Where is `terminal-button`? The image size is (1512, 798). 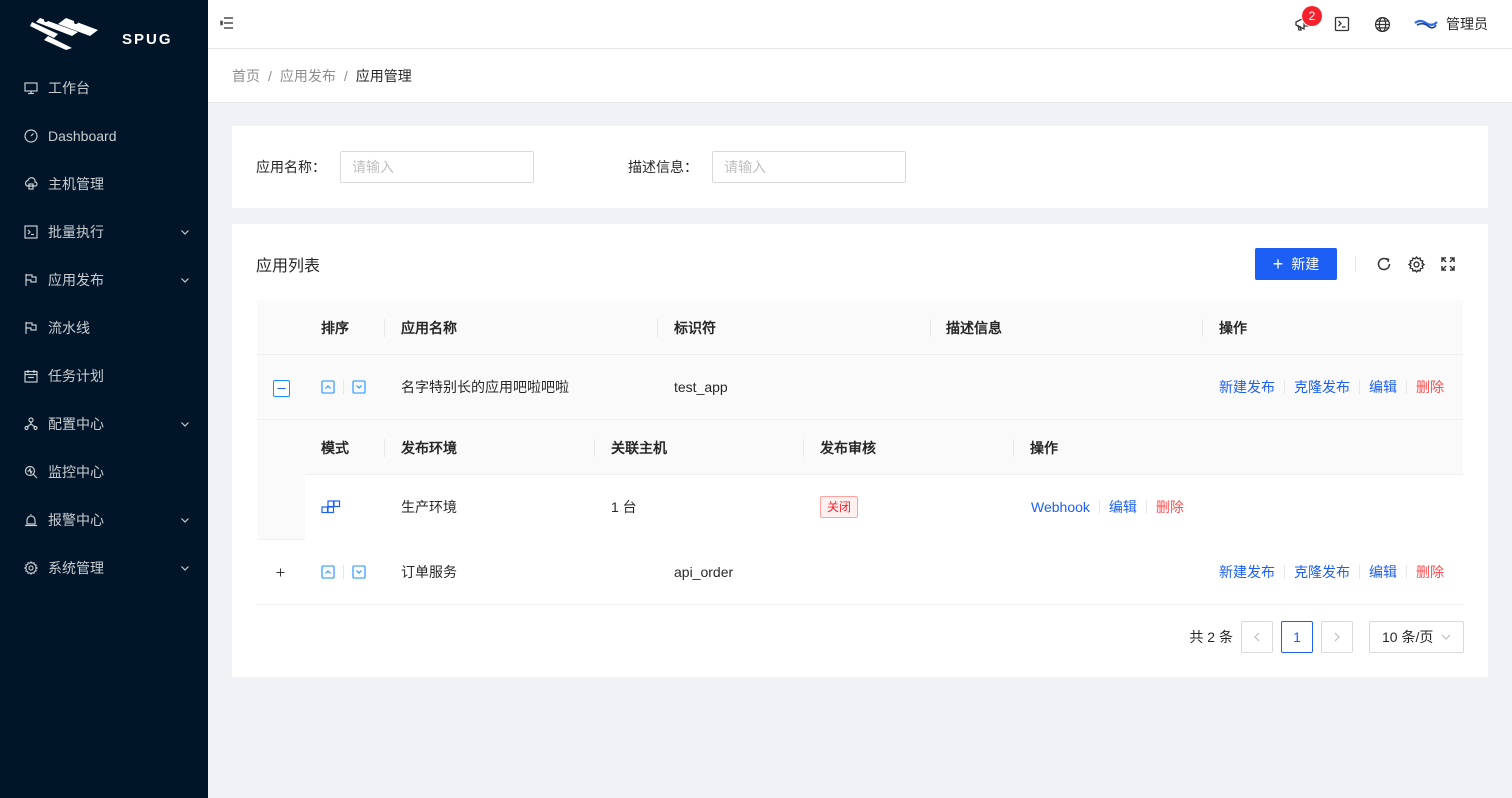
terminal-button is located at coordinates (1342, 24).